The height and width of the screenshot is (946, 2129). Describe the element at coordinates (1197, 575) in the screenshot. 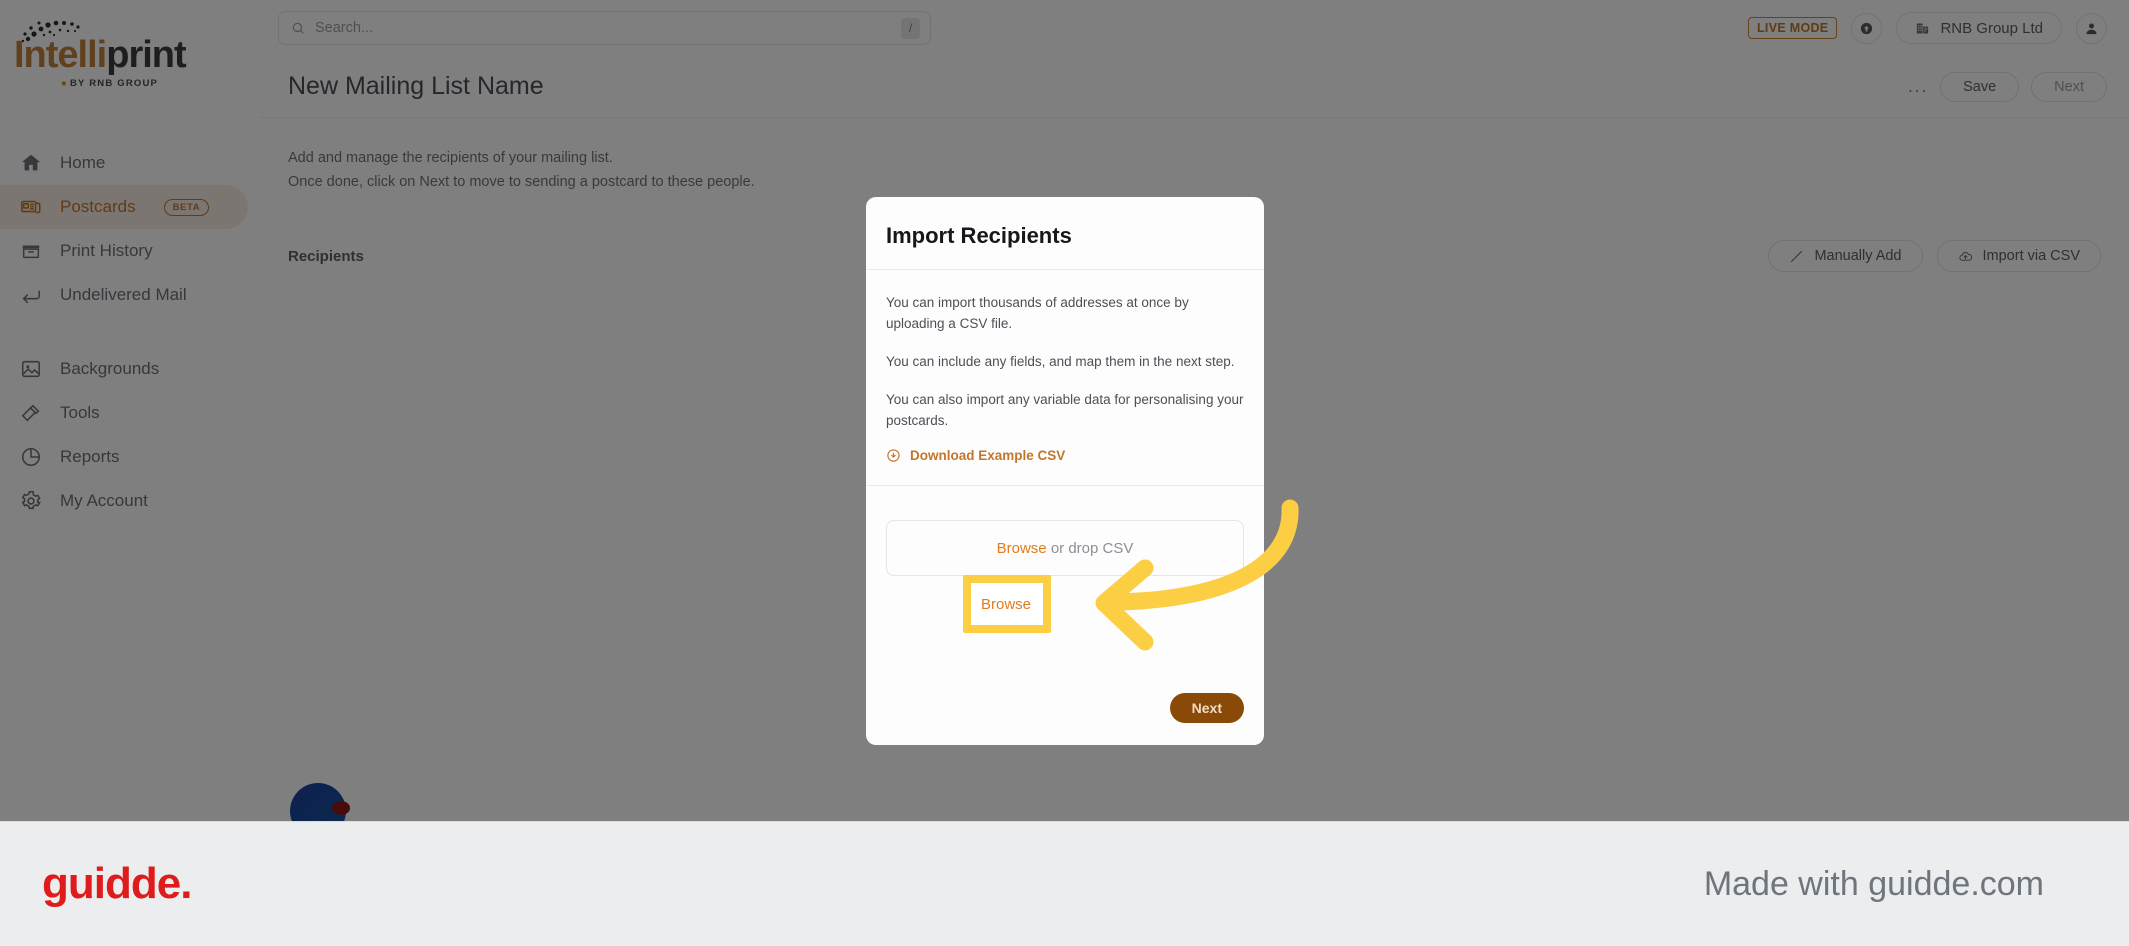

I see `yellow-pointer-arrow` at that location.